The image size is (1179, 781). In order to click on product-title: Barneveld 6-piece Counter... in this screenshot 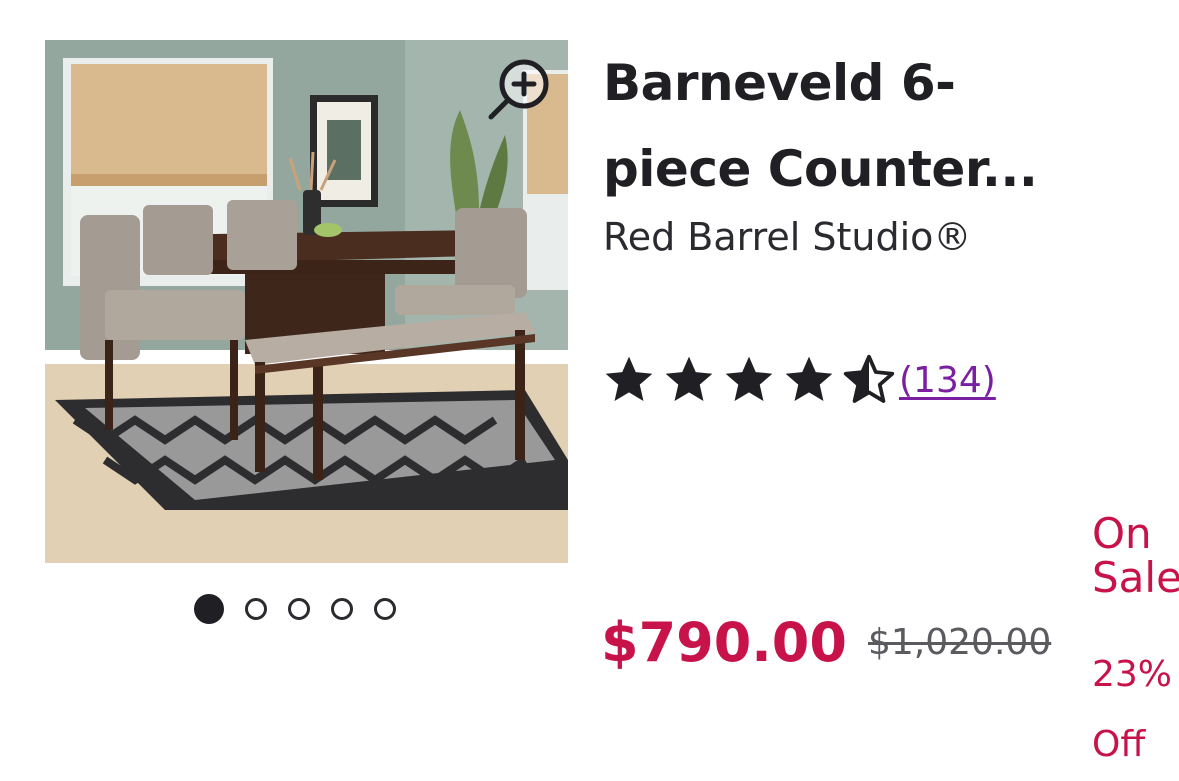, I will do `click(853, 126)`.